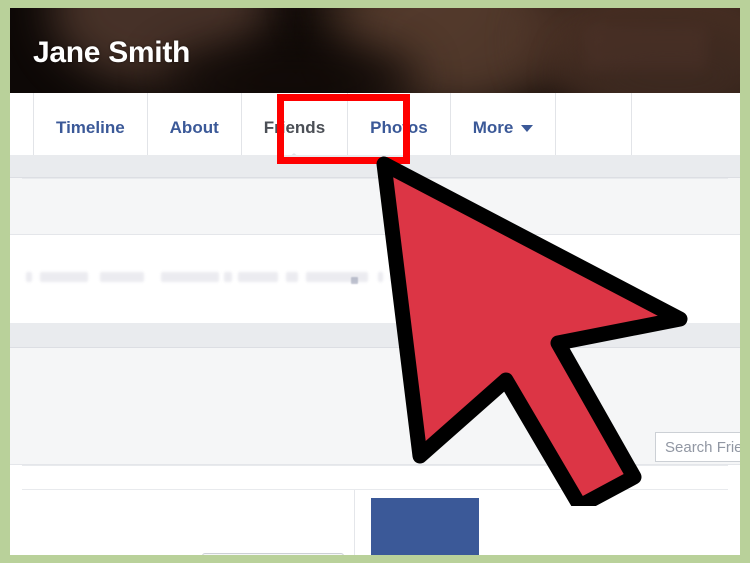  What do you see at coordinates (375, 477) in the screenshot?
I see `content-section-white` at bounding box center [375, 477].